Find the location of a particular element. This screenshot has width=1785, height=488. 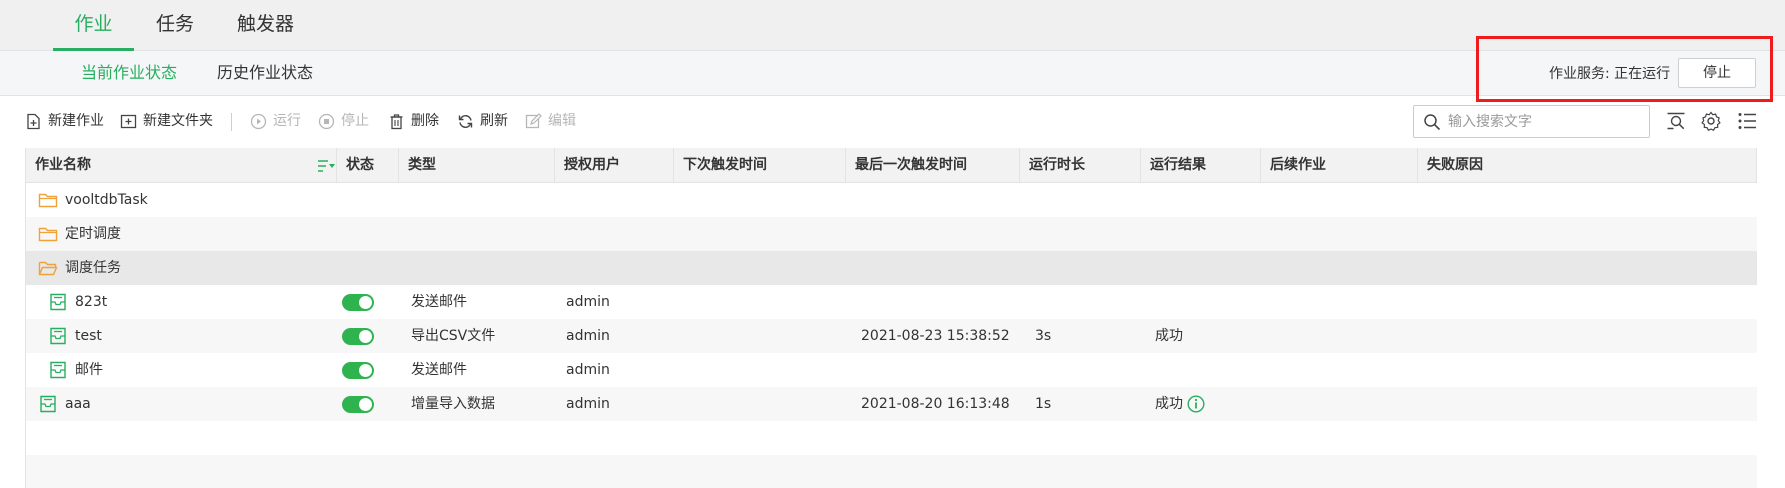

edit-icon is located at coordinates (533, 120).